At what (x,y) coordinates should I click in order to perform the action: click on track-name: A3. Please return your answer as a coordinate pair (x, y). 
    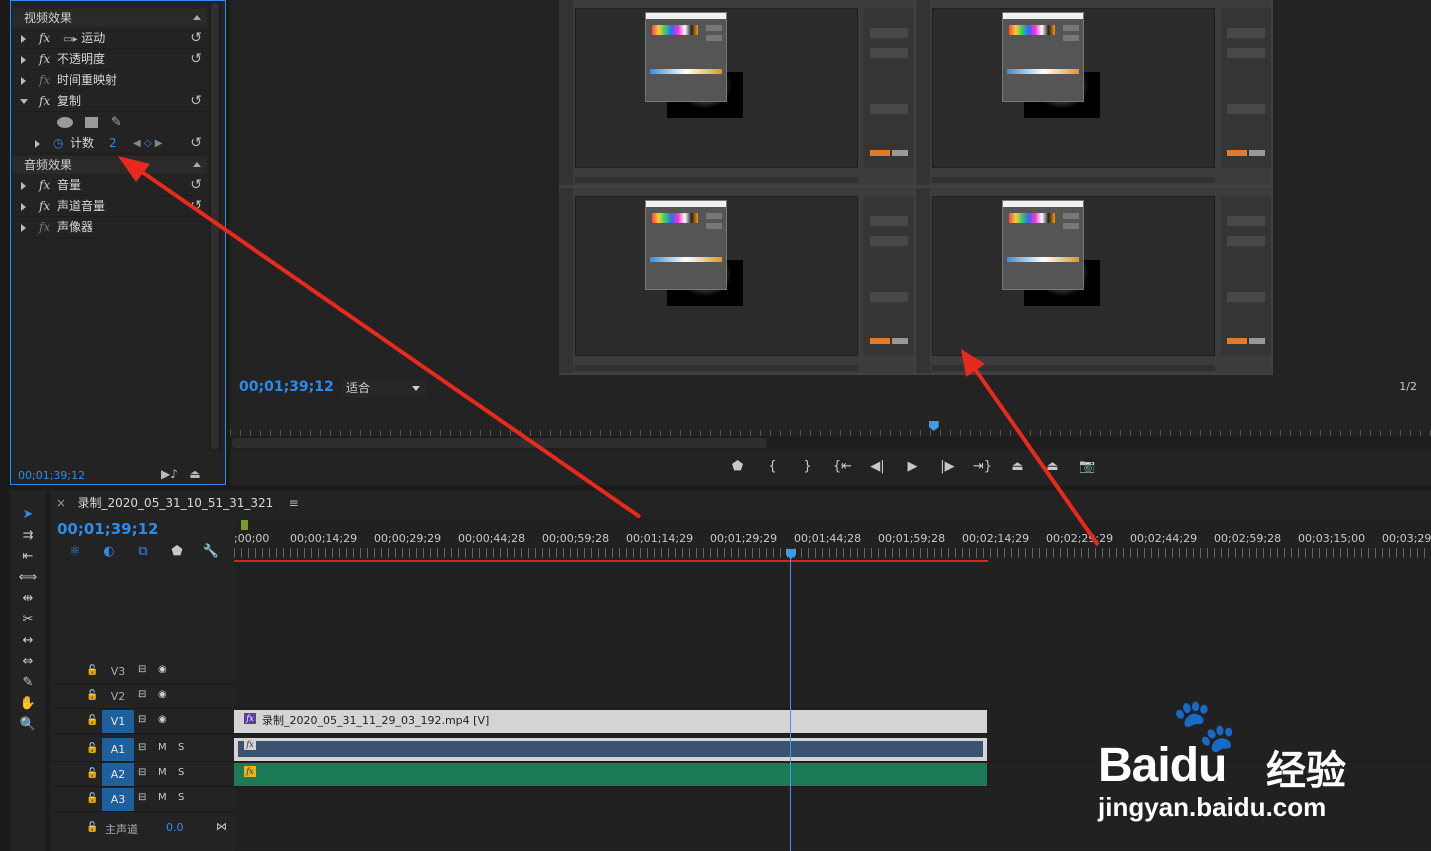
    Looking at the image, I should click on (118, 799).